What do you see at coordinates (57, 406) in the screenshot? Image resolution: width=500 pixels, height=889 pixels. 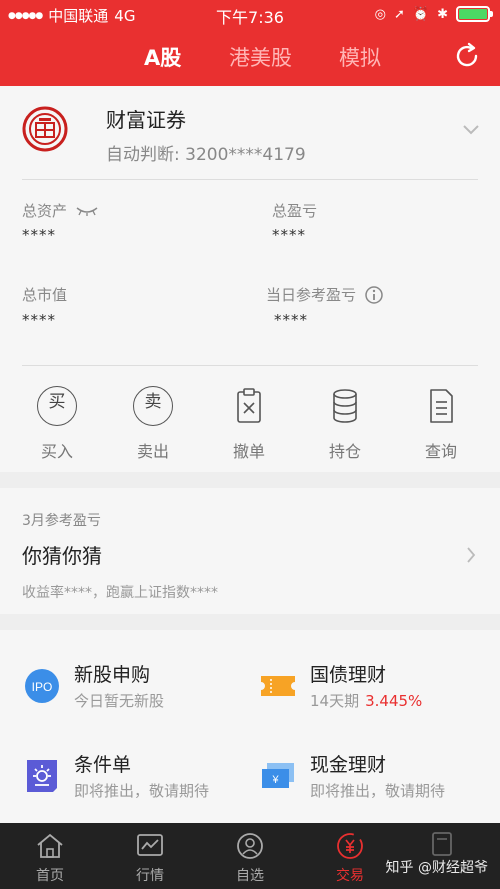 I see `buy-icon: 买` at bounding box center [57, 406].